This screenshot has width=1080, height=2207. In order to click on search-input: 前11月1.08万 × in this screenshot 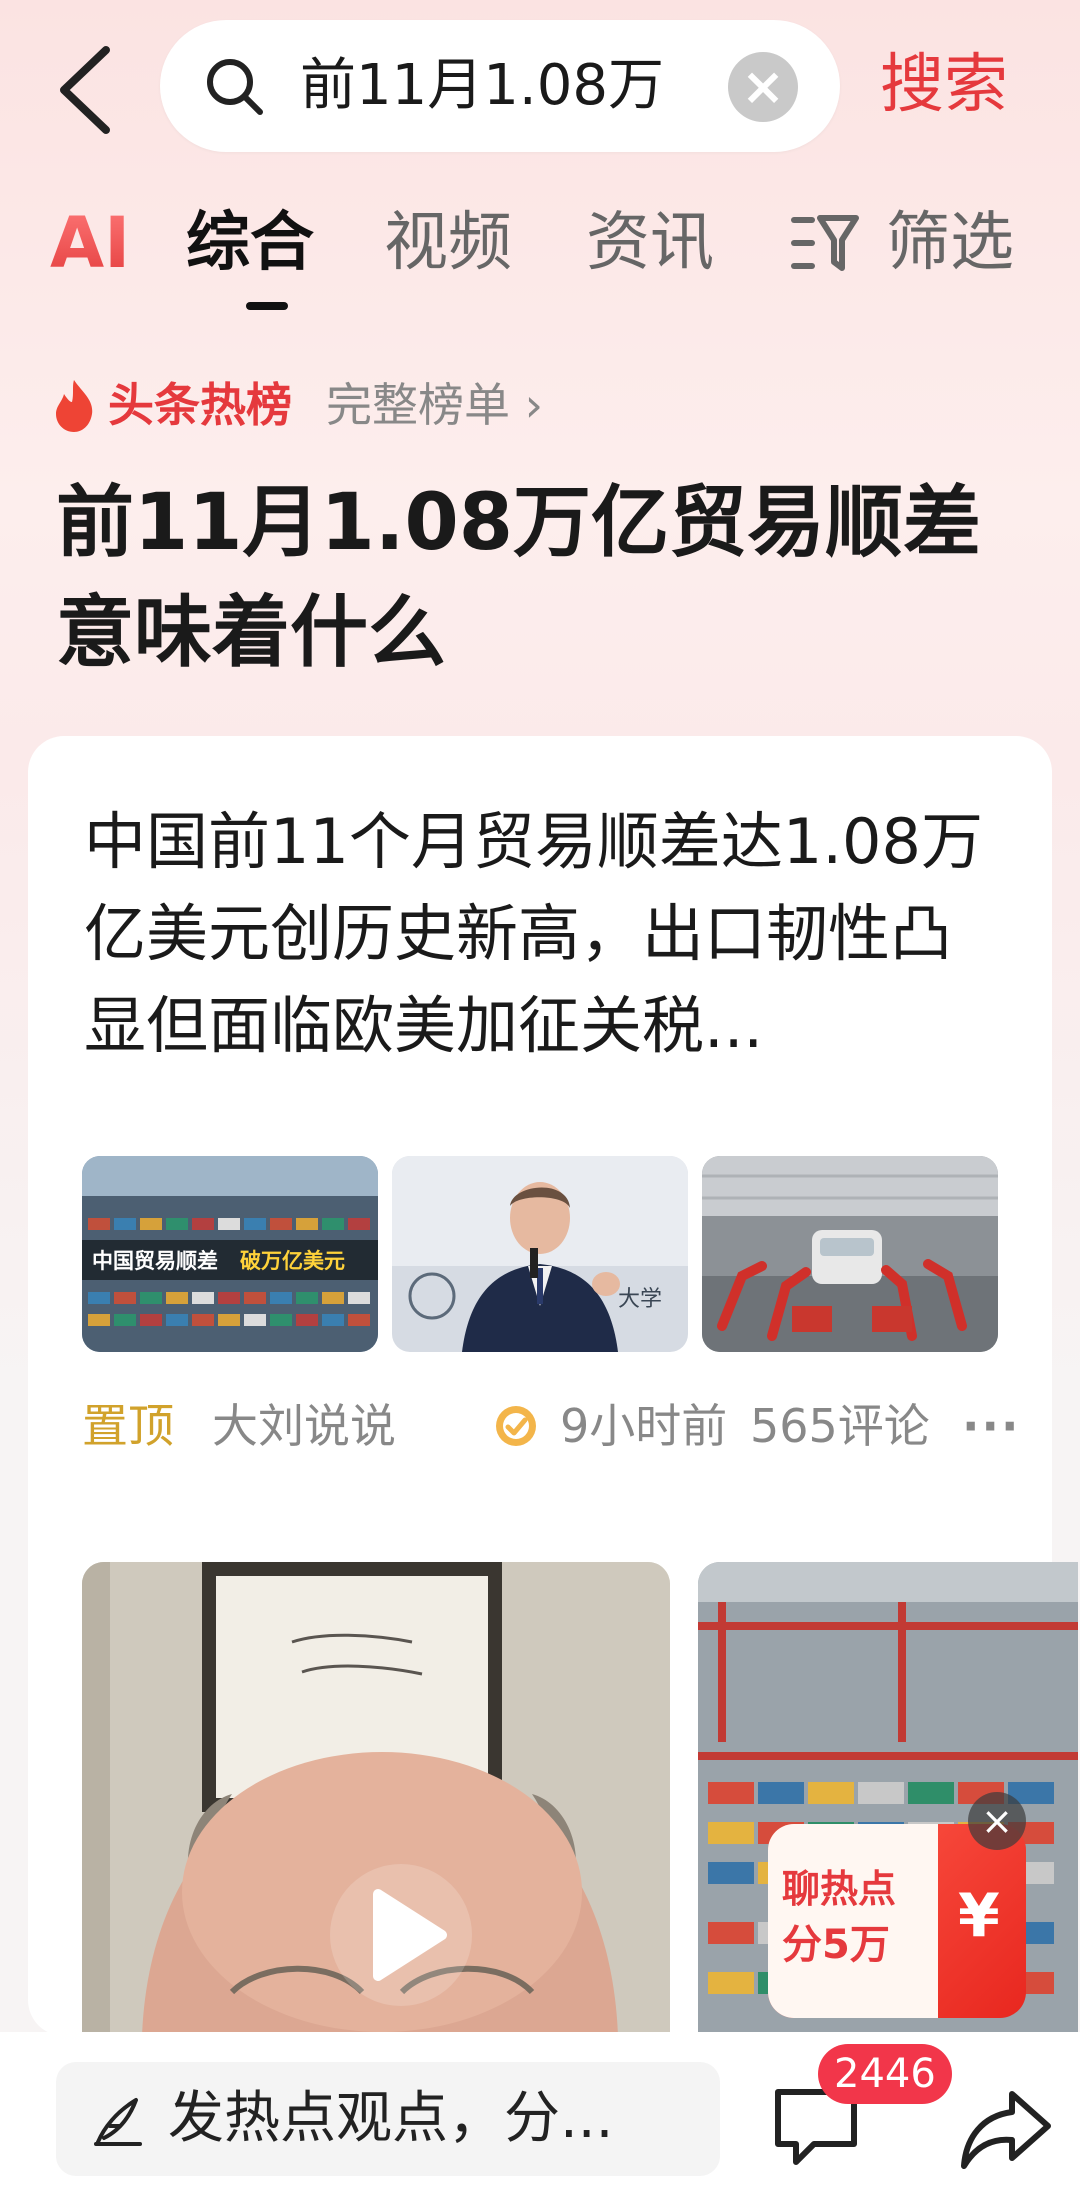, I will do `click(500, 86)`.